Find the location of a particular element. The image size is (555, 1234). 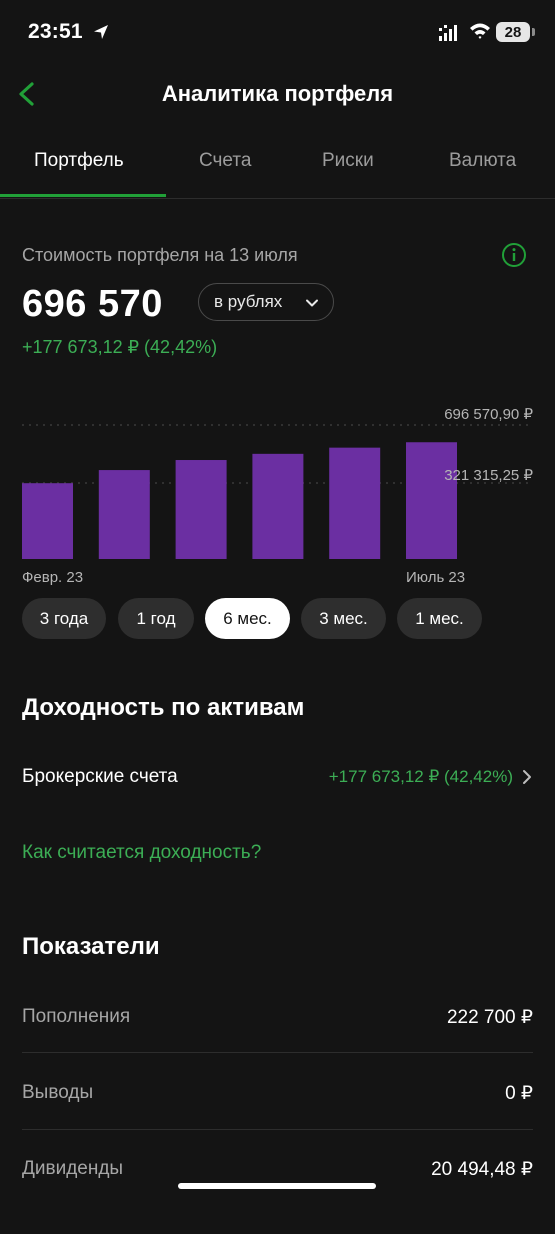

reference-line-label: 321 315,25 ₽ is located at coordinates (488, 475).